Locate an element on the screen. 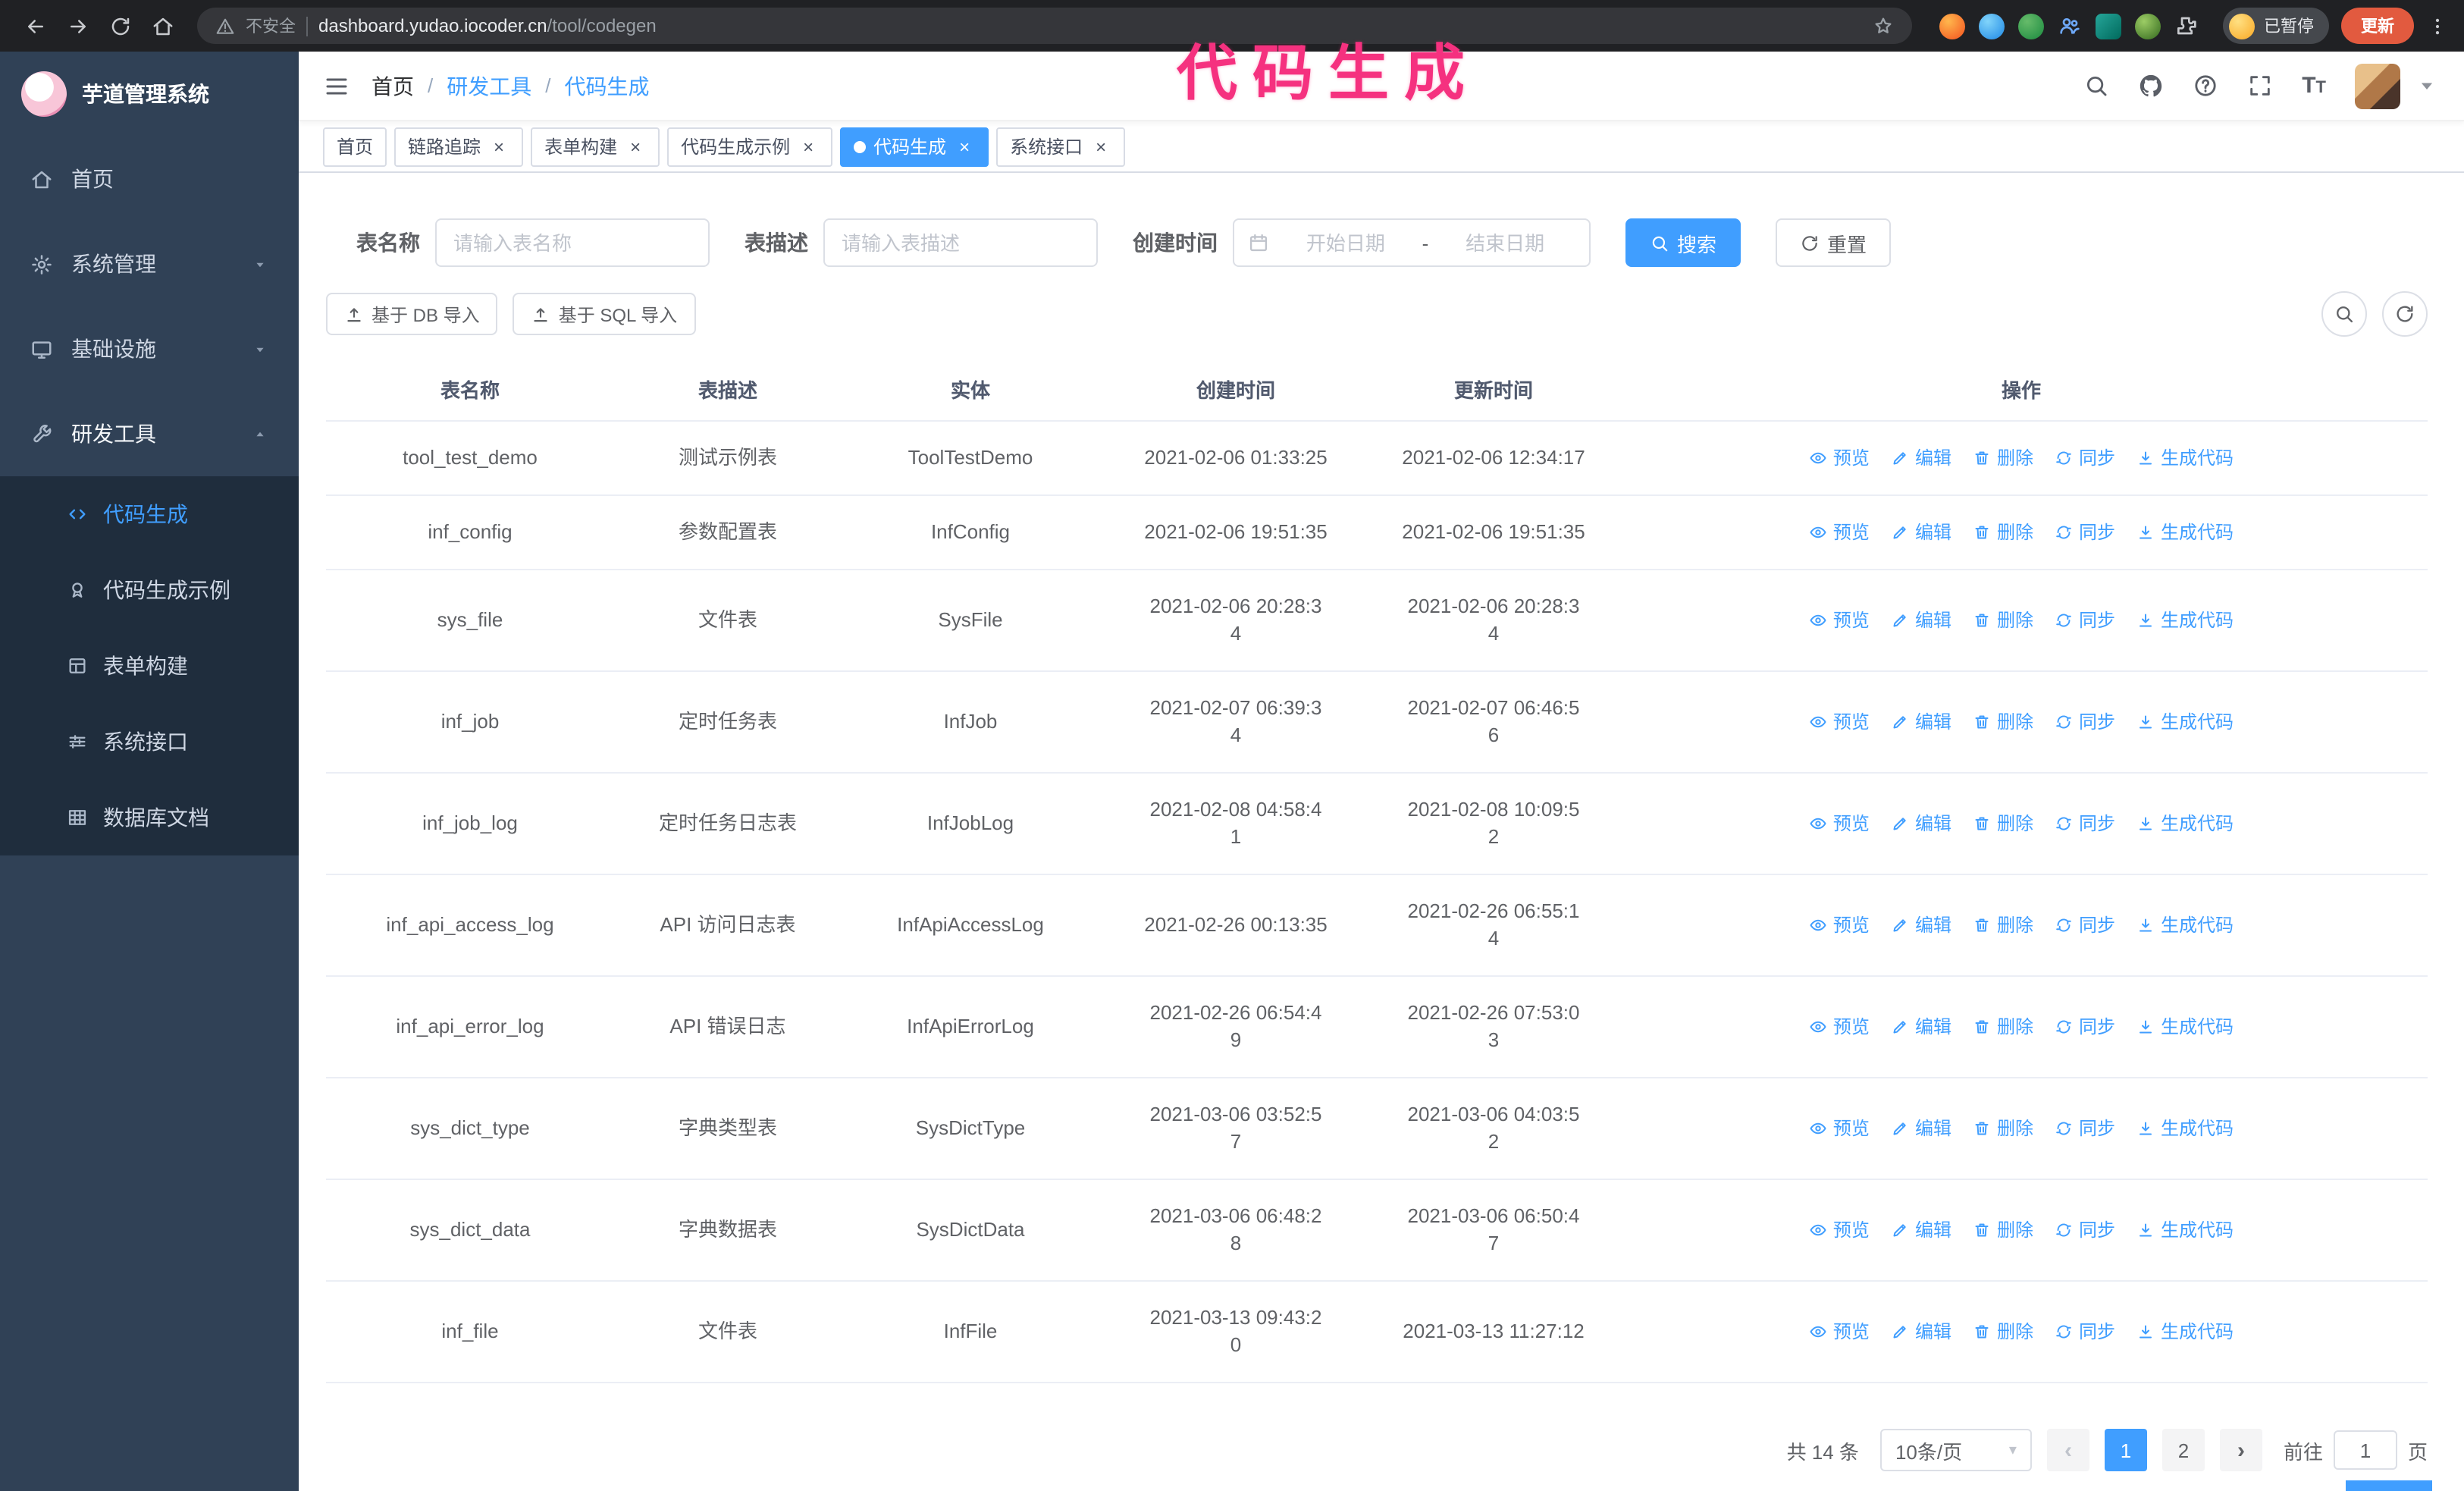  extension-icon-blue is located at coordinates (1992, 26).